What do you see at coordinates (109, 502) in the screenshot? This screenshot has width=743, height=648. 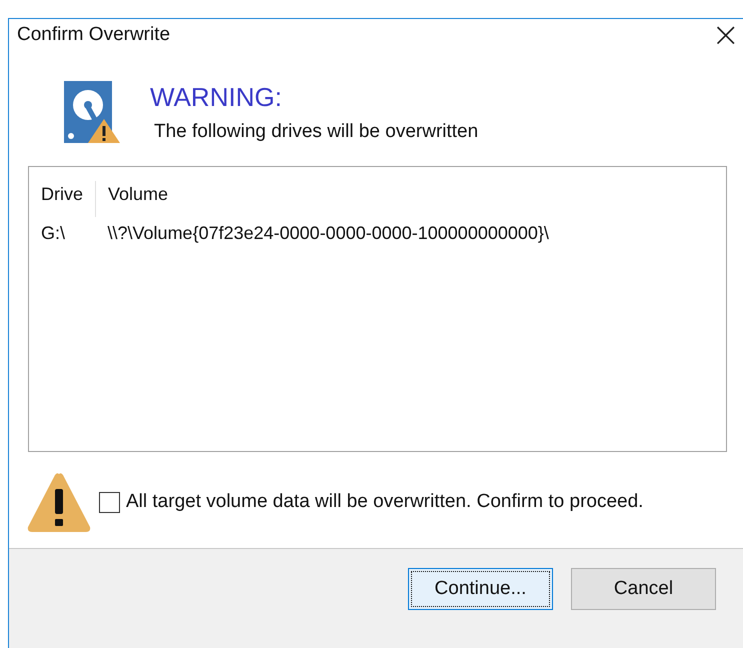 I see `confirm-checkbox` at bounding box center [109, 502].